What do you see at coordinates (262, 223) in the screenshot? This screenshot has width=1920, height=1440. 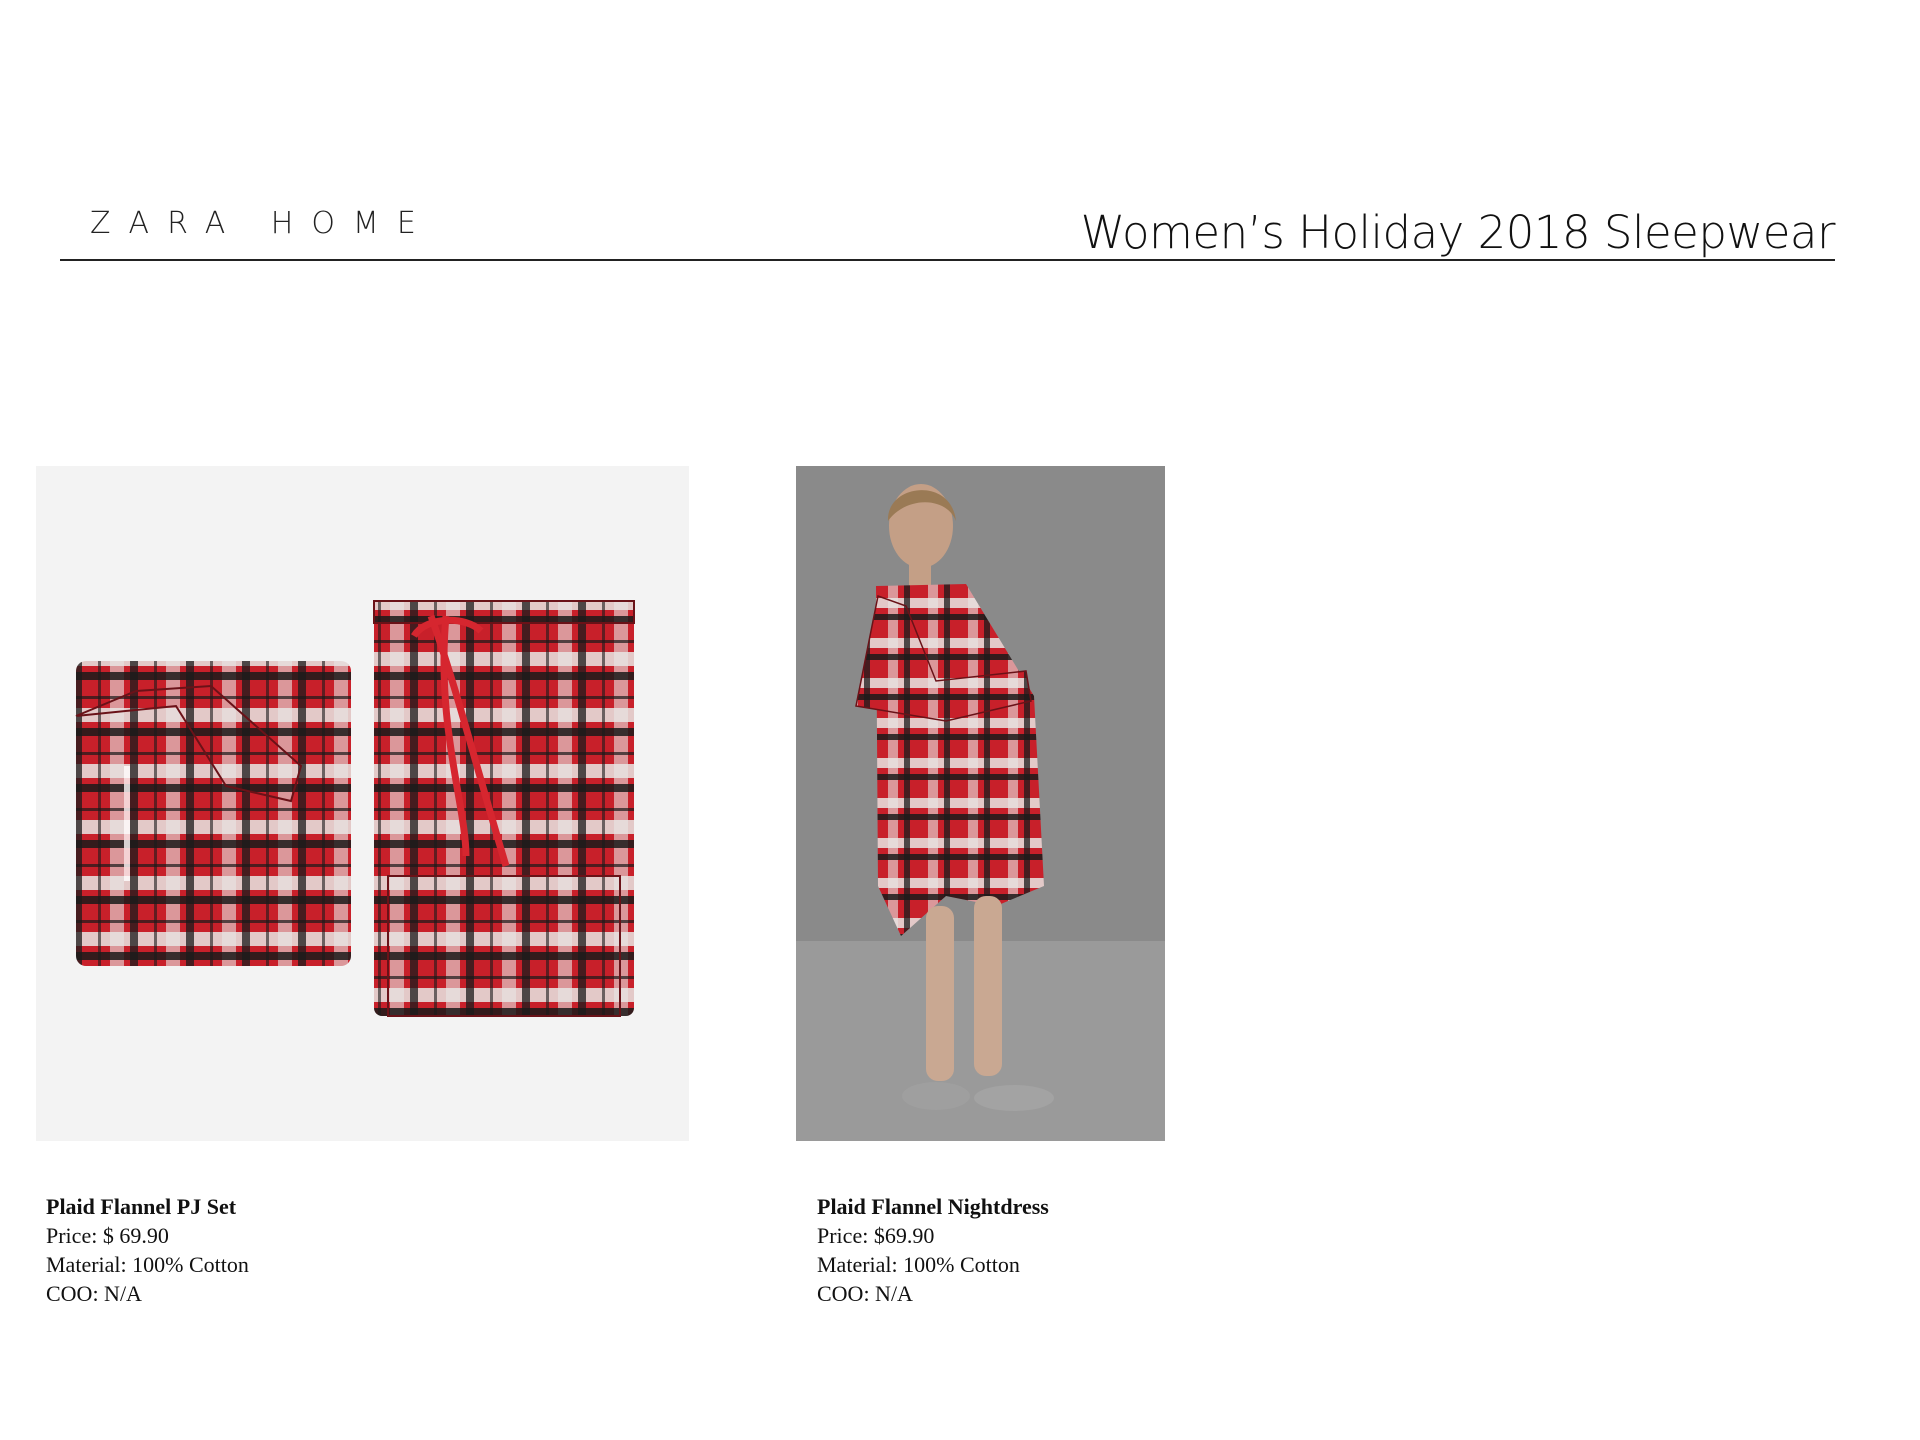 I see `brand-logo: ZARA HOME` at bounding box center [262, 223].